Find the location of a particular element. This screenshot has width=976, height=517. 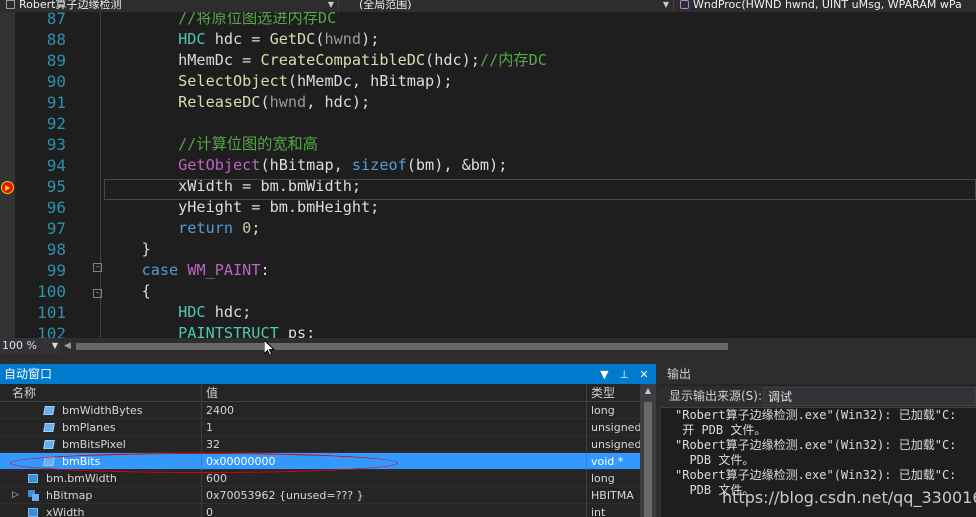

scroll-left-icon: ◀ is located at coordinates (67, 346).